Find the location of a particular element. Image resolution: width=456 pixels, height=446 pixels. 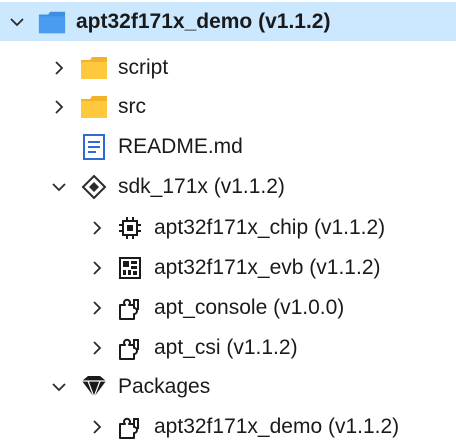

tree-item-label: script is located at coordinates (143, 67).